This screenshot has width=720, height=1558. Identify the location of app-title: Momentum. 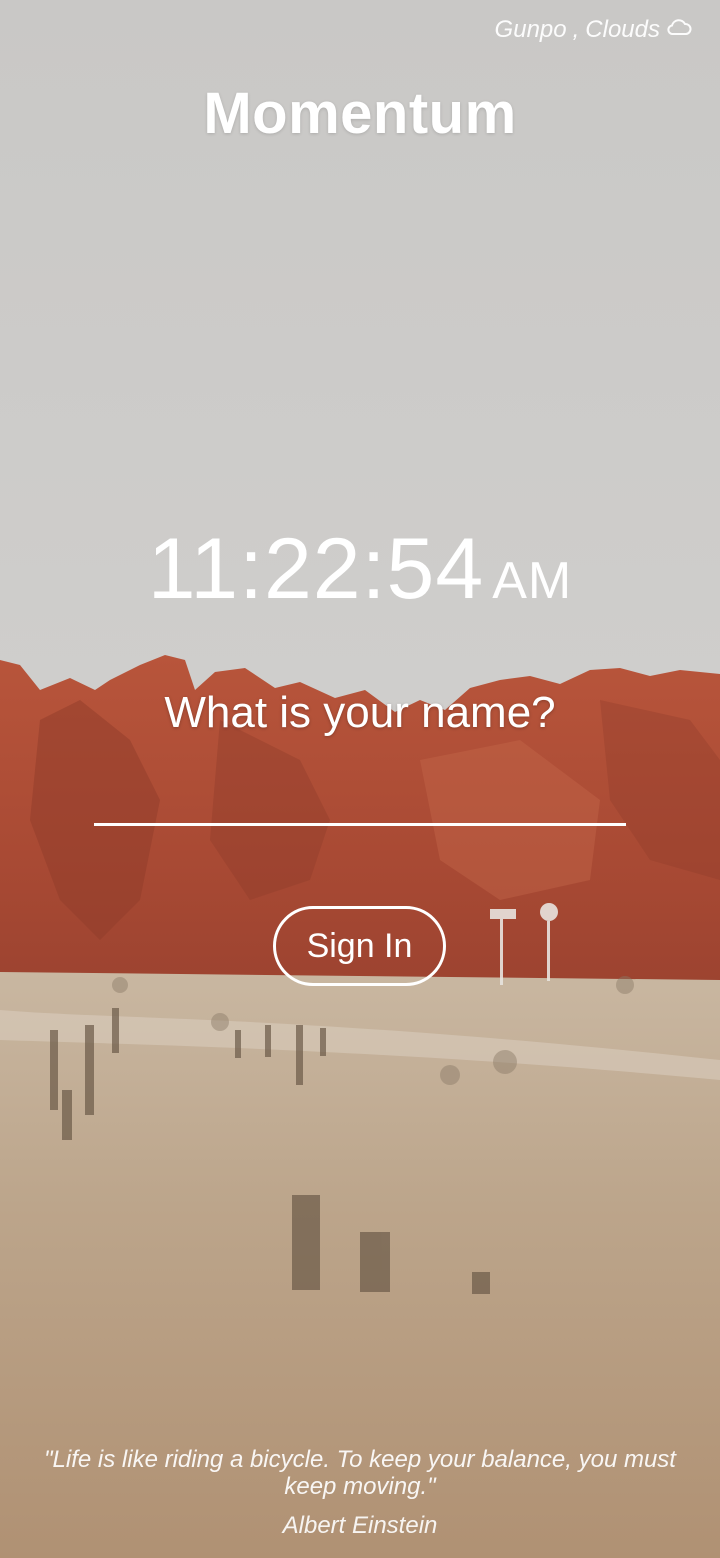
(360, 113).